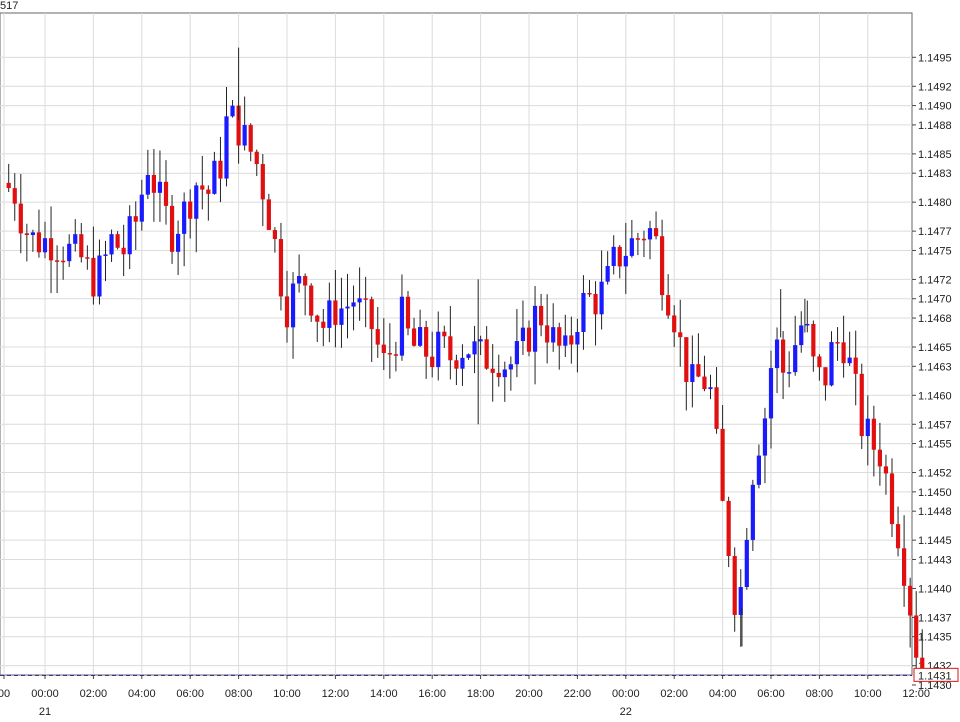 This screenshot has width=960, height=722. Describe the element at coordinates (935, 251) in the screenshot. I see `y-tick-label: 1.1475` at that location.